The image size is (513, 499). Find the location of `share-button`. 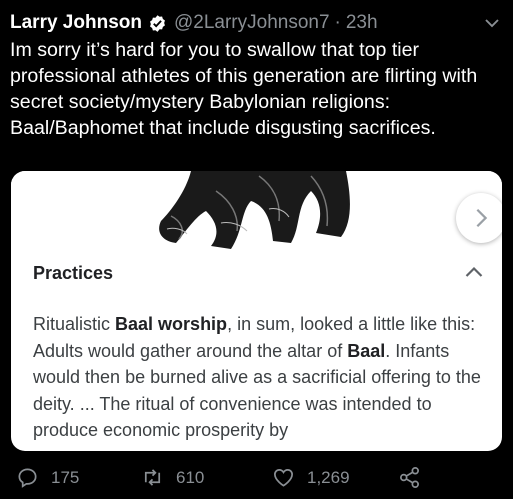

share-button is located at coordinates (415, 477).